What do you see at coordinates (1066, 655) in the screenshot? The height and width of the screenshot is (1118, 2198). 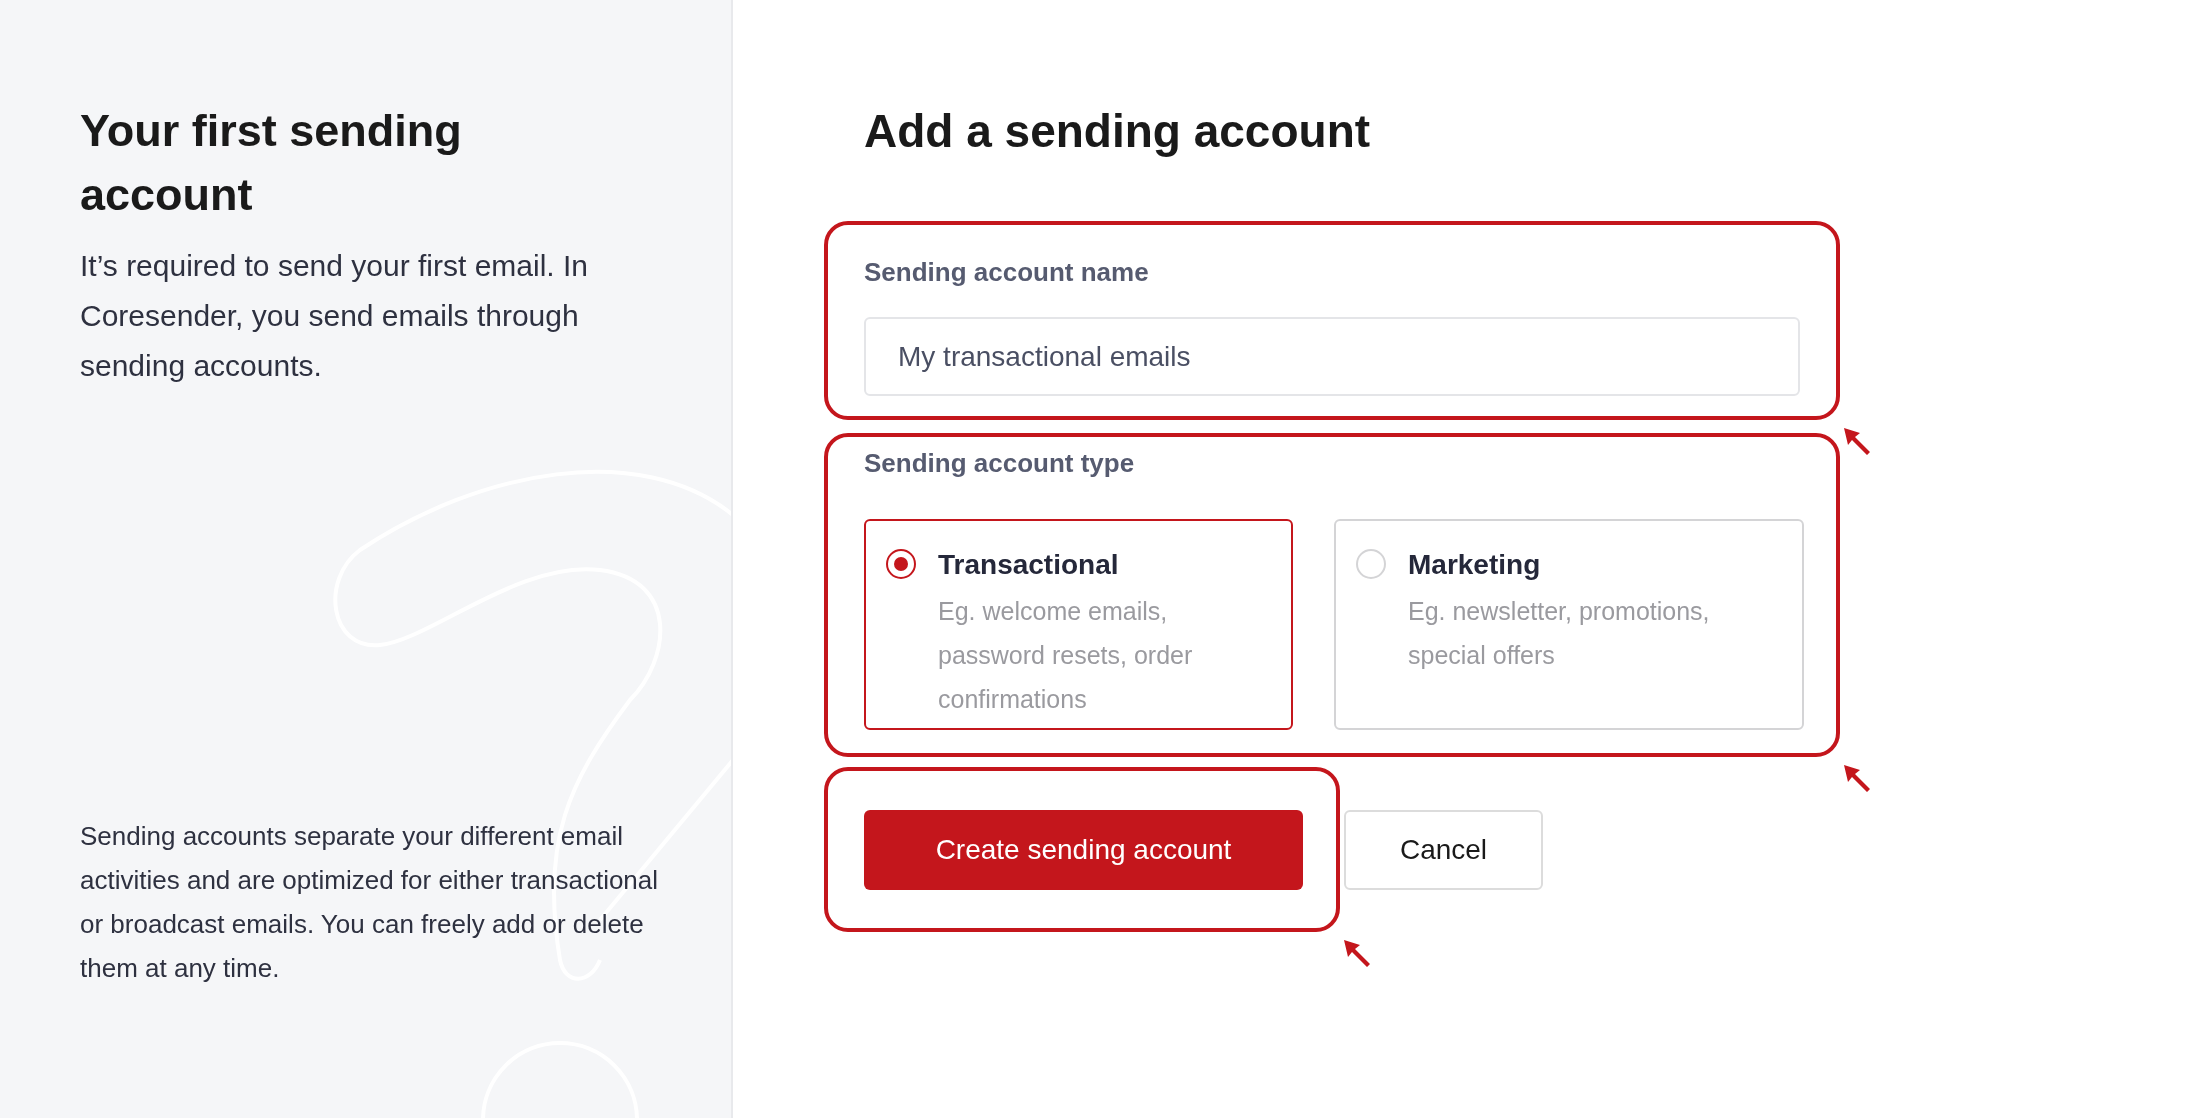 I see `option-description: Eg. welcome emails, password resets, order confirmations` at bounding box center [1066, 655].